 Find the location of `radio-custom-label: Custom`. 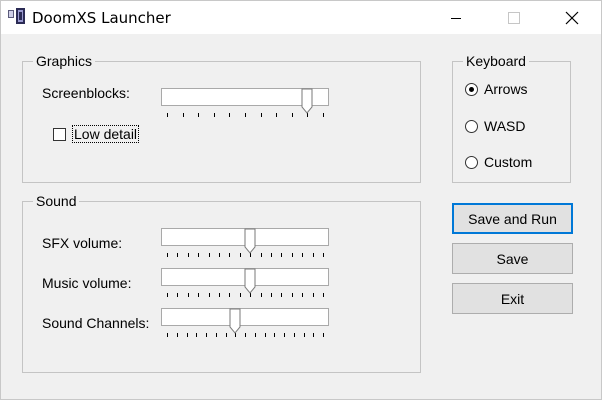

radio-custom-label: Custom is located at coordinates (508, 162).